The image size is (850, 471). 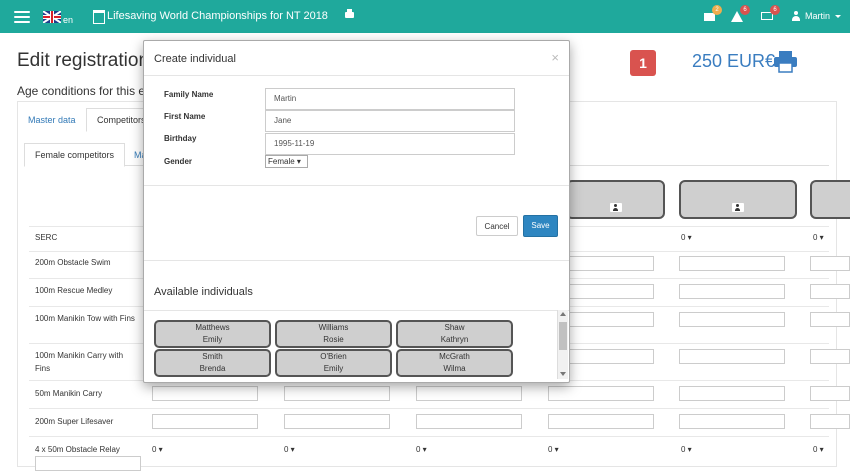 I want to click on list-scrollbar, so click(x=562, y=344).